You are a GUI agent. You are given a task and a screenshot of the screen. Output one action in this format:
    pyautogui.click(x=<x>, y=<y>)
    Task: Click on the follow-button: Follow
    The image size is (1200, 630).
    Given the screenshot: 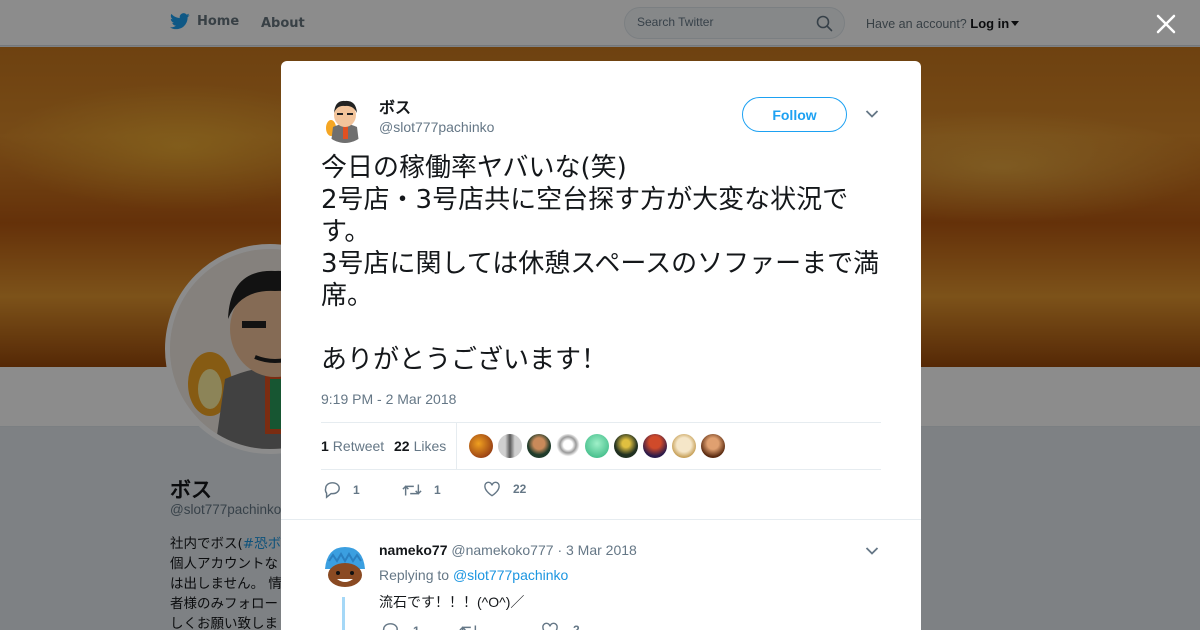 What is the action you would take?
    pyautogui.click(x=794, y=114)
    